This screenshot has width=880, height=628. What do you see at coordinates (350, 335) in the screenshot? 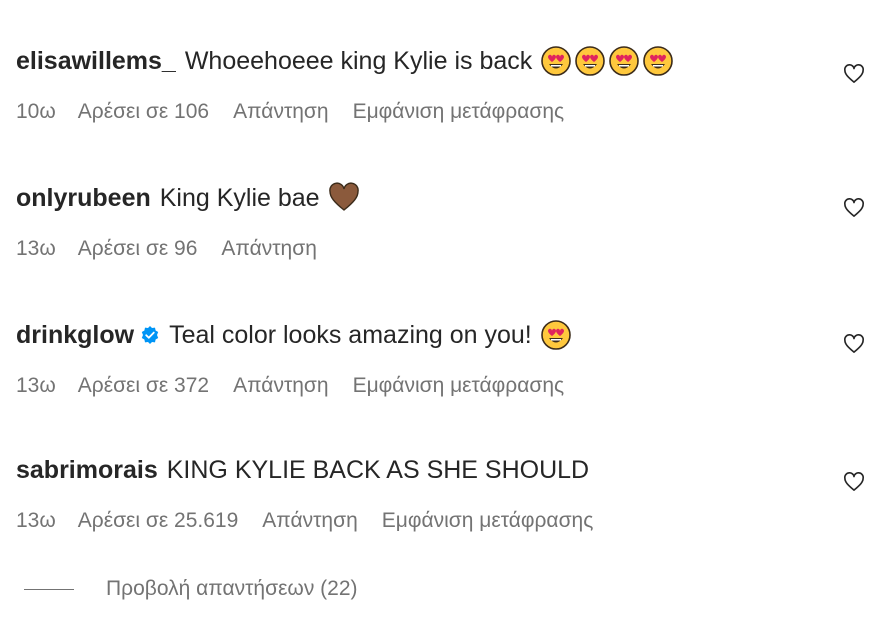
I see `comment-text-content: Teal color looks amazing on you!` at bounding box center [350, 335].